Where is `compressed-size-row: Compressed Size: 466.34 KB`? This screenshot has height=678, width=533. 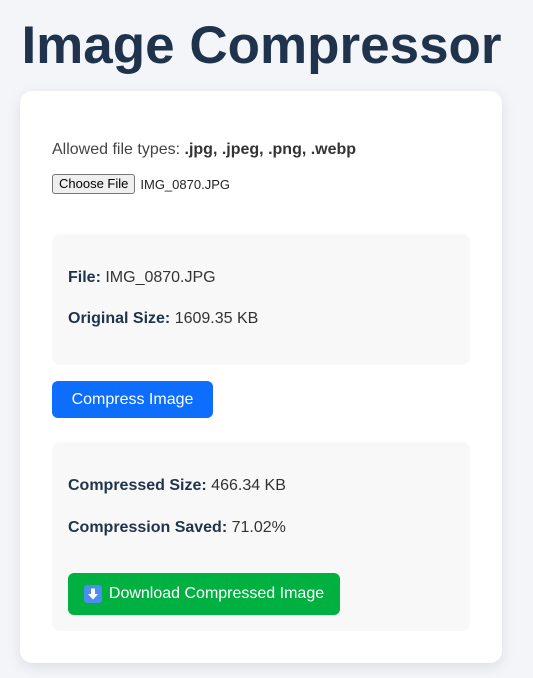
compressed-size-row: Compressed Size: 466.34 KB is located at coordinates (177, 486).